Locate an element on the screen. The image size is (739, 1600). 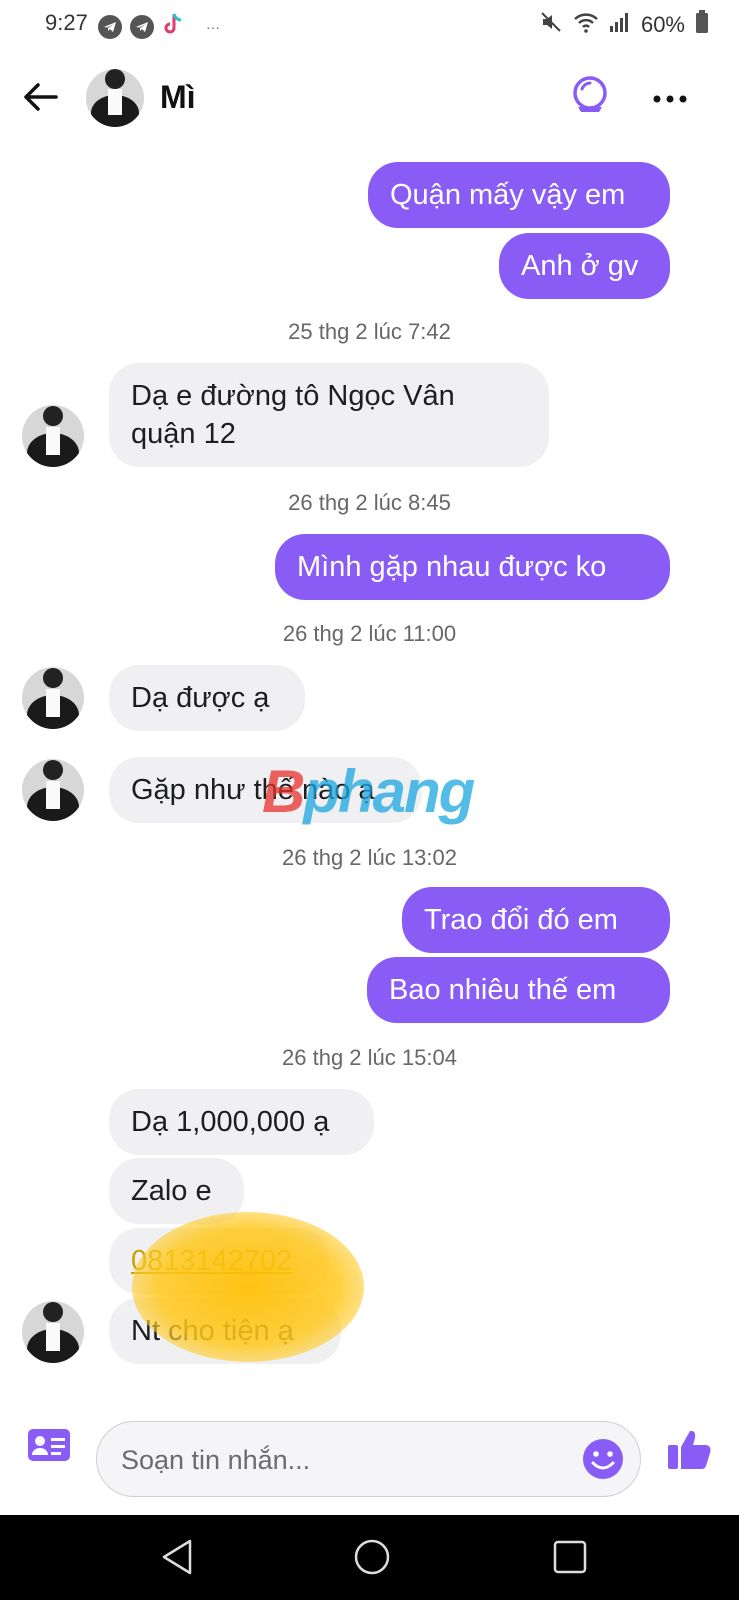
message-input-container is located at coordinates (368, 1459).